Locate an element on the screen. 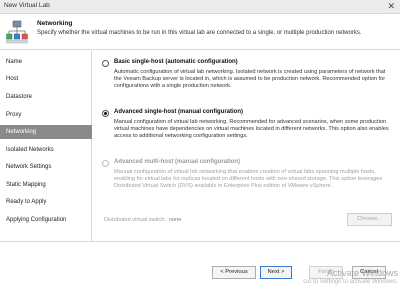  step-datastore: Datastore is located at coordinates (46, 97).